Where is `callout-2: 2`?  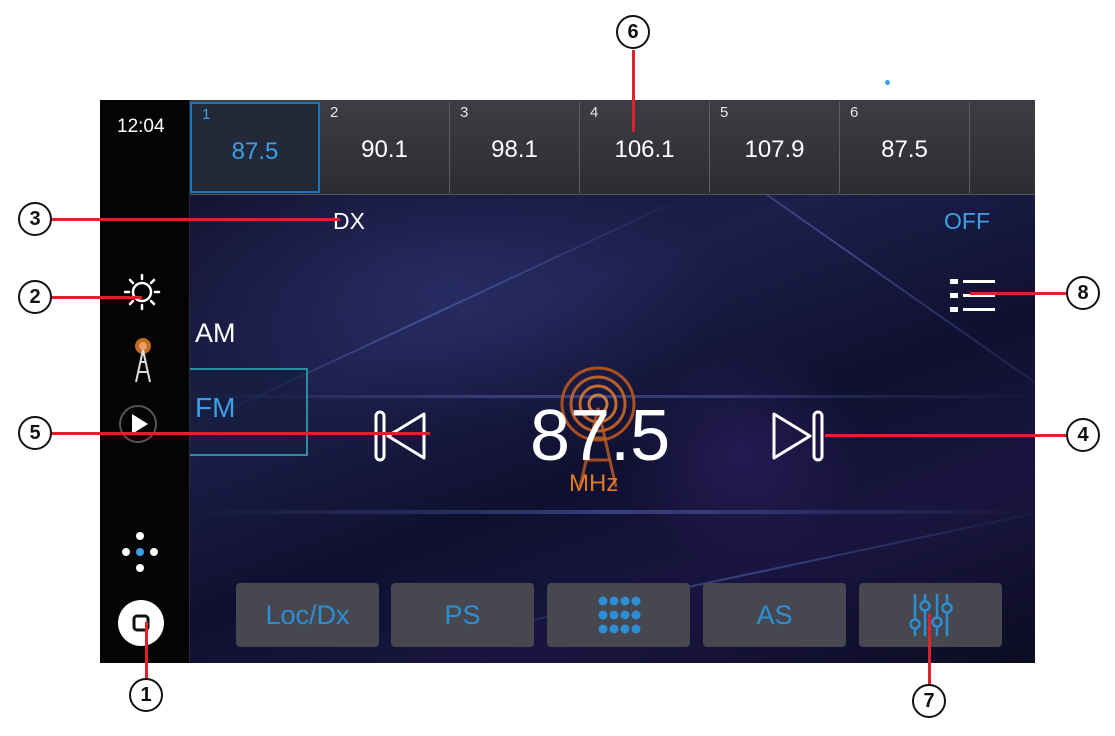 callout-2: 2 is located at coordinates (35, 297).